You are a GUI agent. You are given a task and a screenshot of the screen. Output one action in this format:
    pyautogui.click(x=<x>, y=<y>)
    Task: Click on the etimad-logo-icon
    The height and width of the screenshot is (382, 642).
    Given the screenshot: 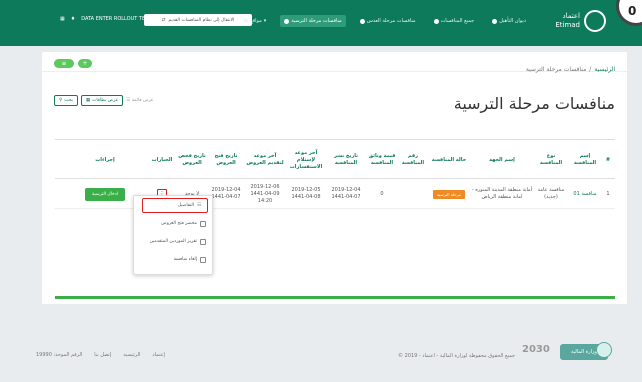 What is the action you would take?
    pyautogui.click(x=595, y=21)
    